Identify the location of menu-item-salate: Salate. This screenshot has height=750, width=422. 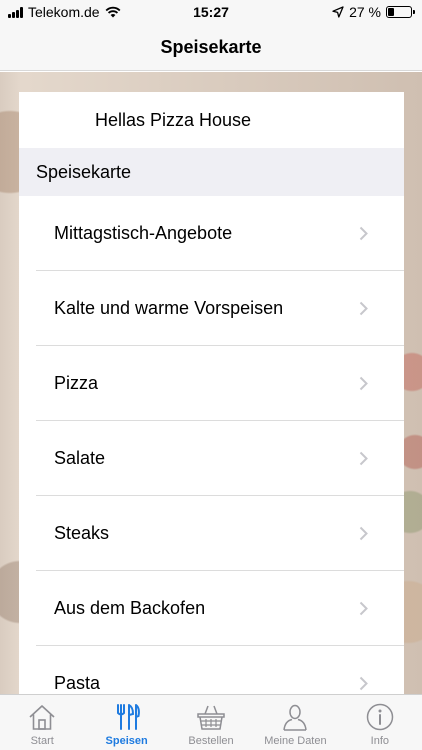
(211, 458).